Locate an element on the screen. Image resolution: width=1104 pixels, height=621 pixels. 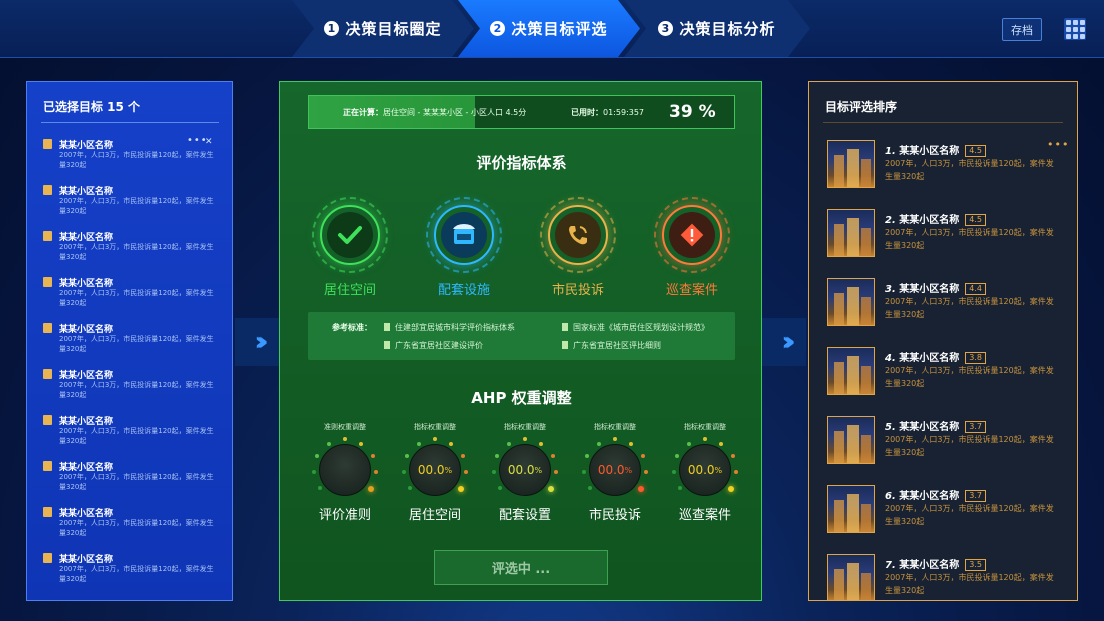
reference-item: 广东省宜居社区评比细则 is located at coordinates (611, 345).